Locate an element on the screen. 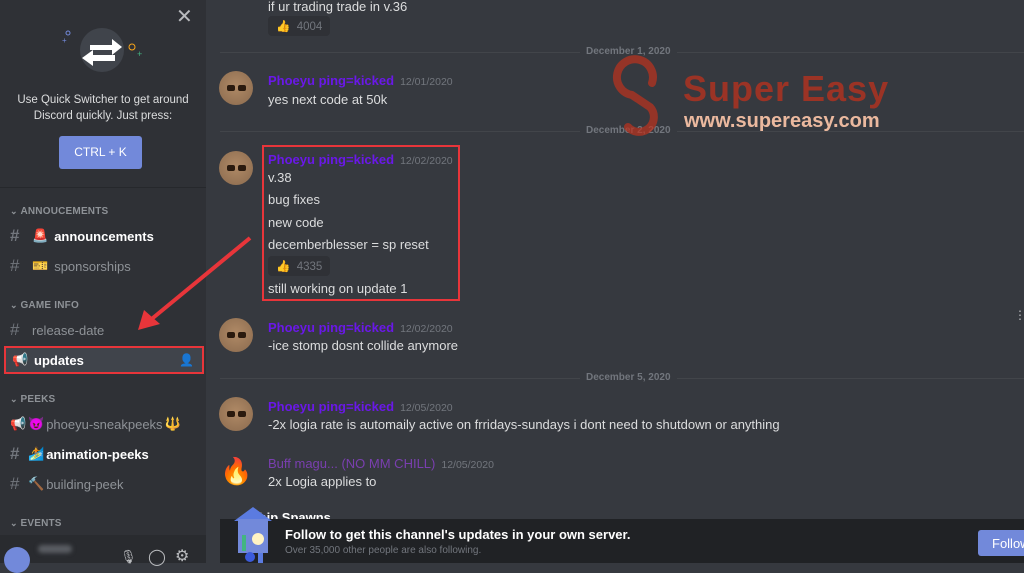 The height and width of the screenshot is (573, 1024). message-header: Buff magu... (NO MM CHILL) 12/05/2020 is located at coordinates (381, 464).